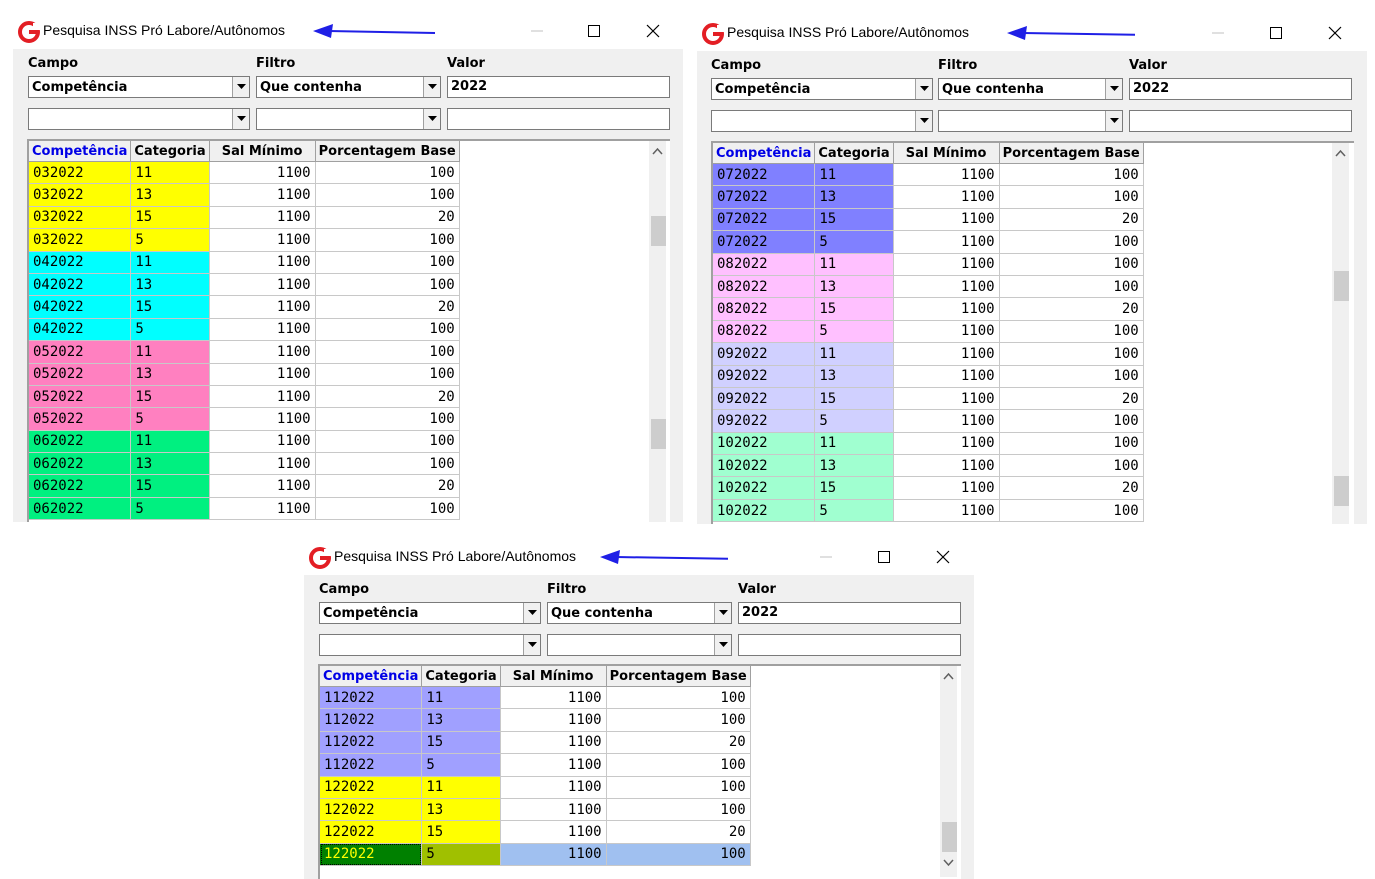  What do you see at coordinates (849, 613) in the screenshot?
I see `valor-input: 2022` at bounding box center [849, 613].